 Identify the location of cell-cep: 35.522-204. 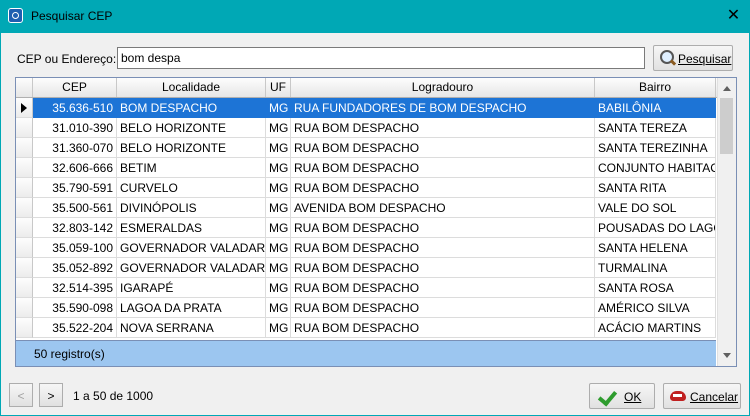
(75, 328).